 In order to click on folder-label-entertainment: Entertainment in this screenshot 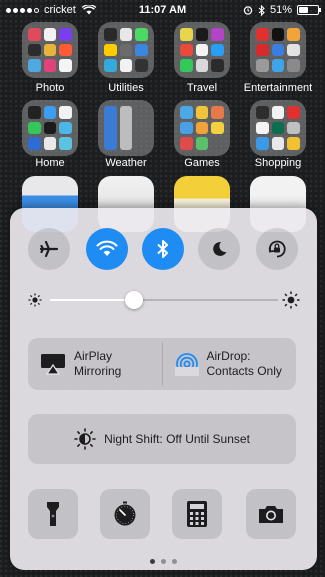, I will do `click(278, 88)`.